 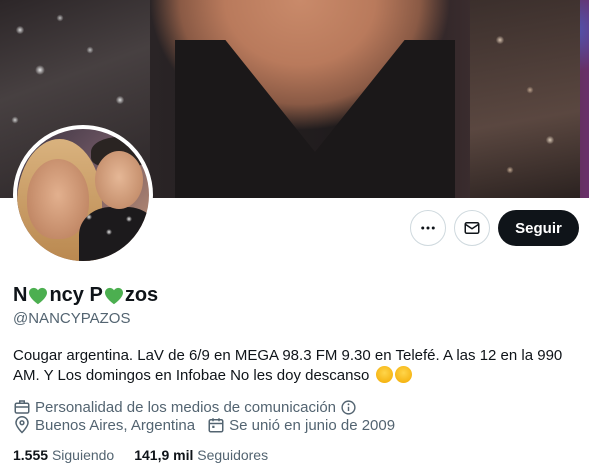 I want to click on profile-handle: @NANCYPAZOS, so click(x=72, y=318).